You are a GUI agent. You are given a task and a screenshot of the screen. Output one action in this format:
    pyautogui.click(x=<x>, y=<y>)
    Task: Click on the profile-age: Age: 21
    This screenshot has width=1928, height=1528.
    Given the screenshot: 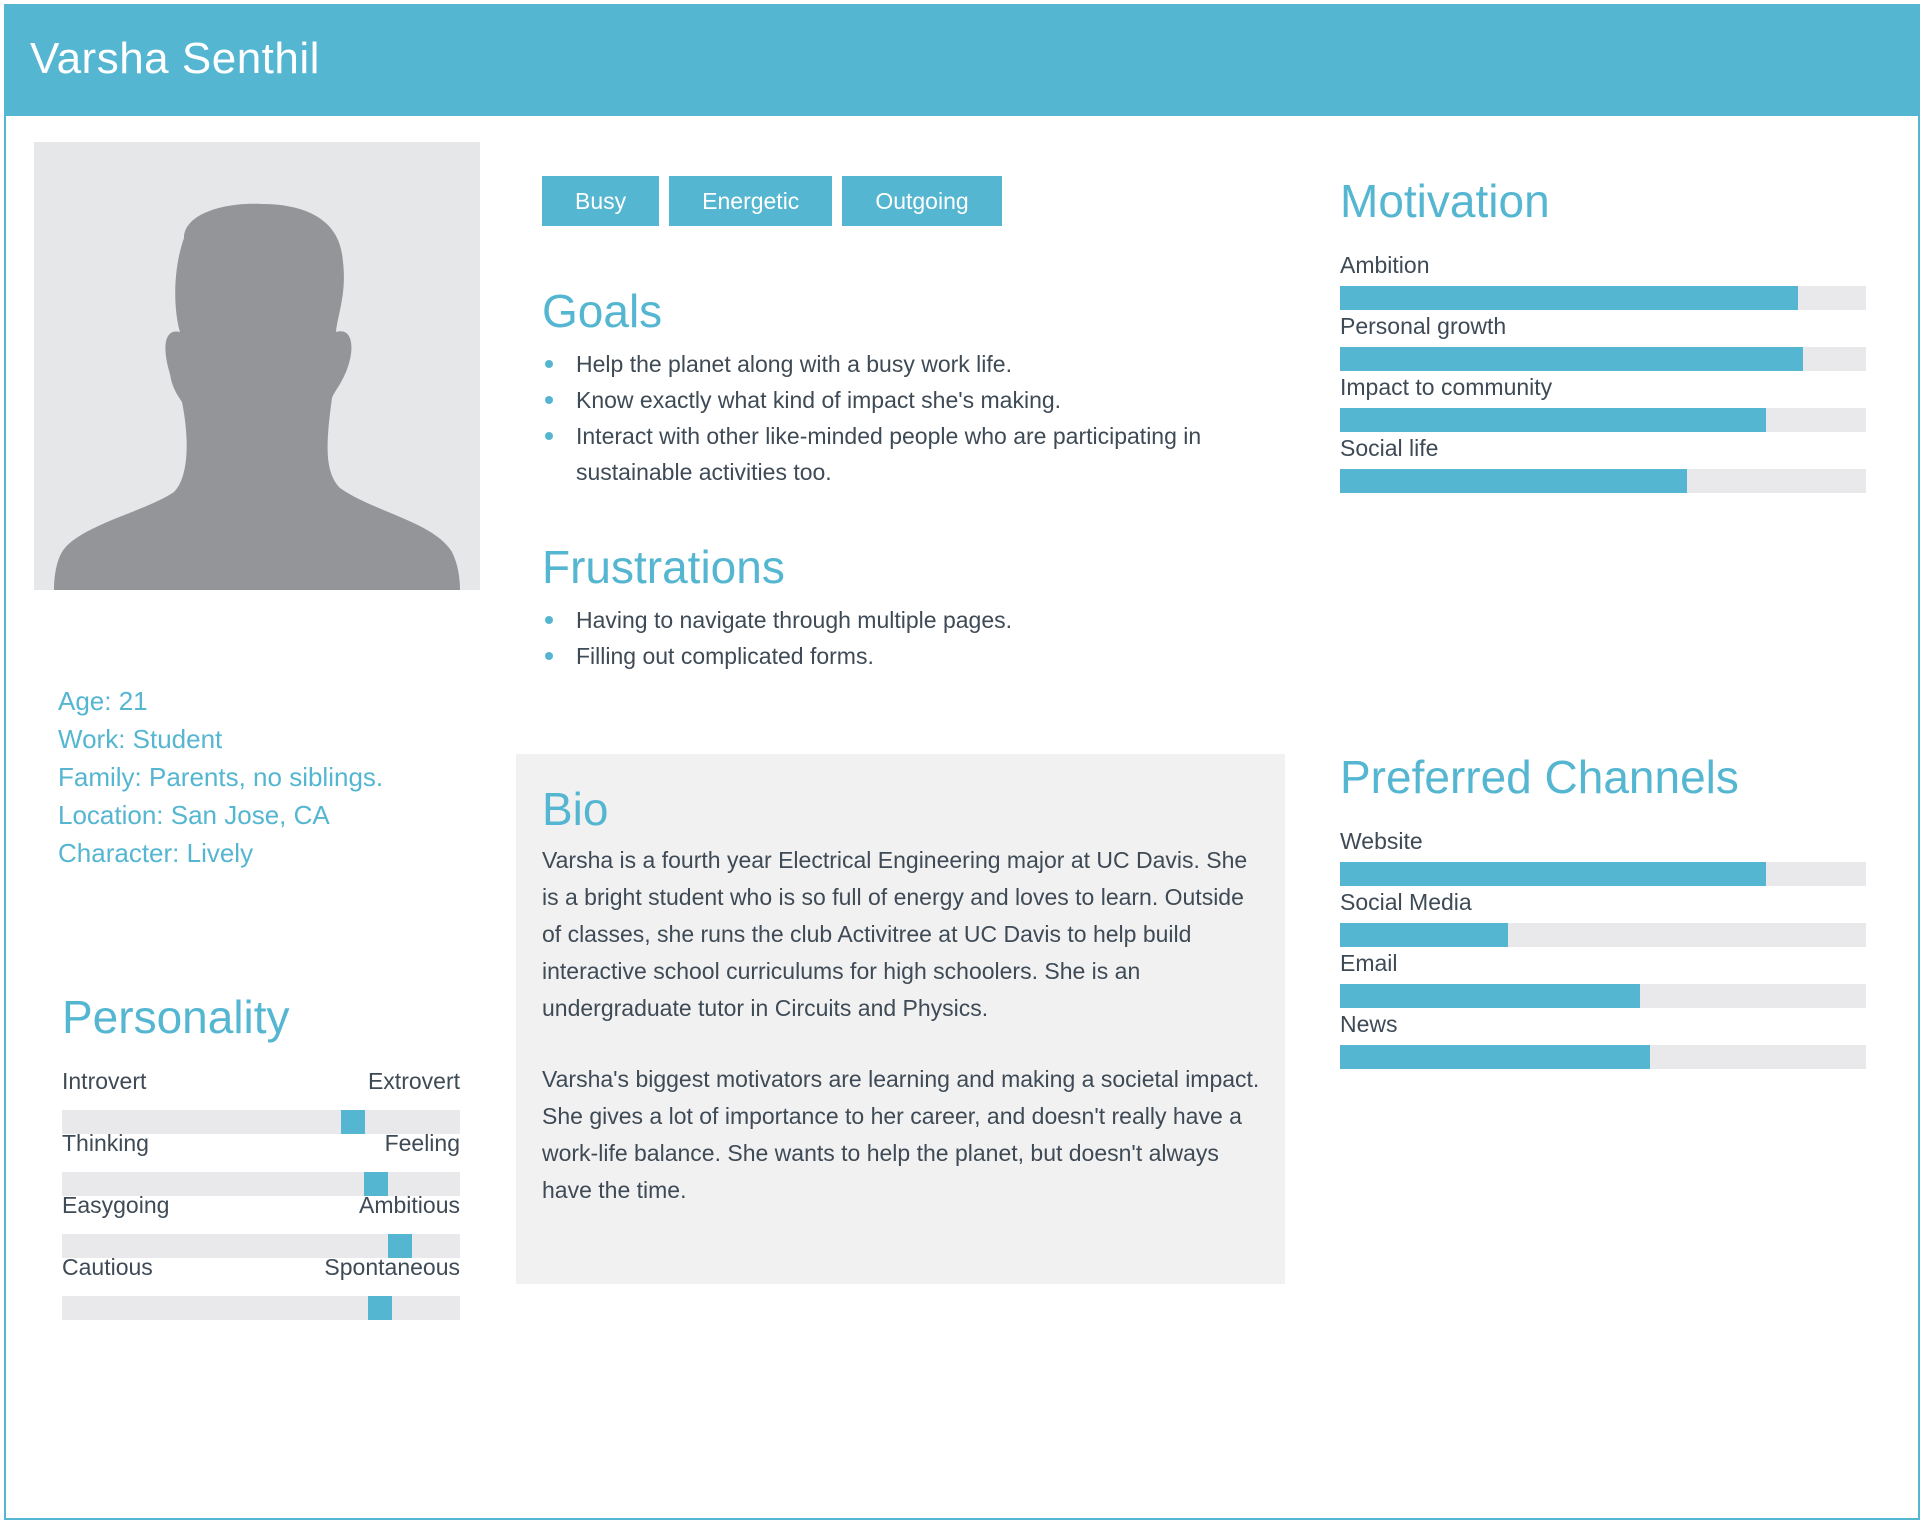 What is the action you would take?
    pyautogui.click(x=103, y=701)
    